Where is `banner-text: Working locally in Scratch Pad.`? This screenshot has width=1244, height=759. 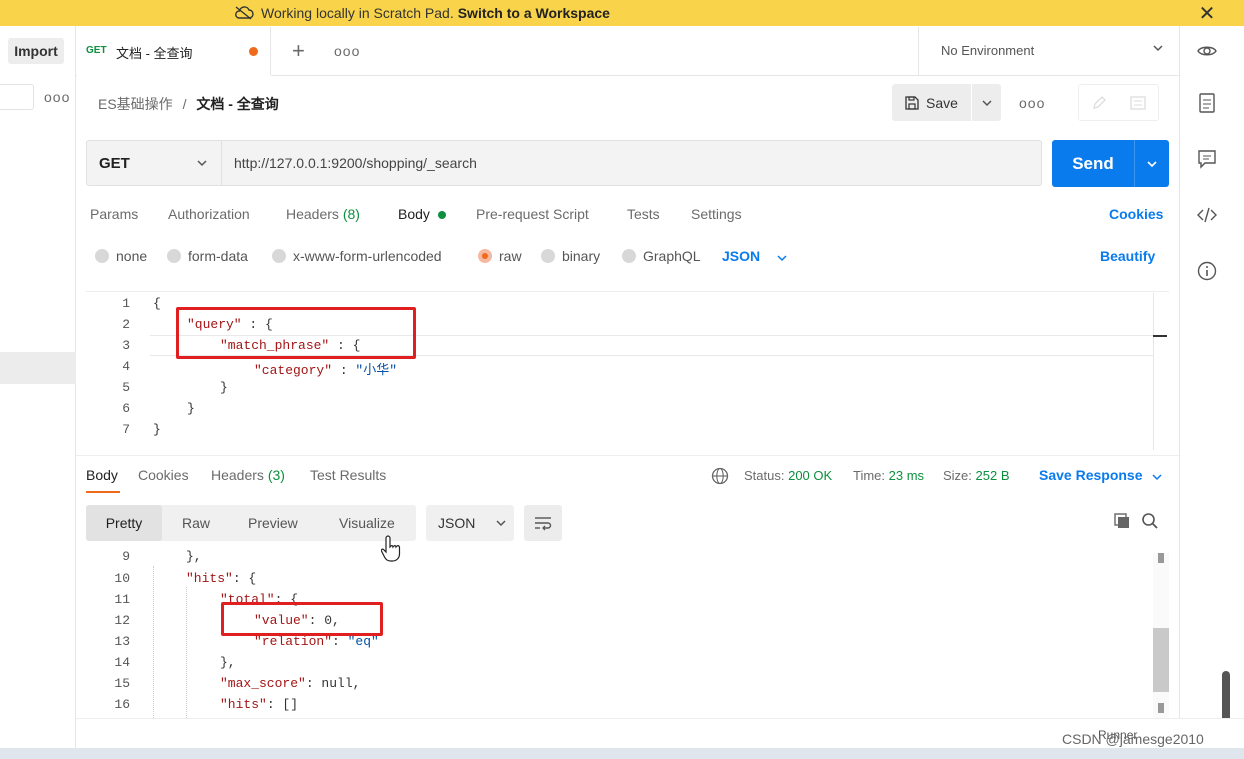 banner-text: Working locally in Scratch Pad. is located at coordinates (357, 13).